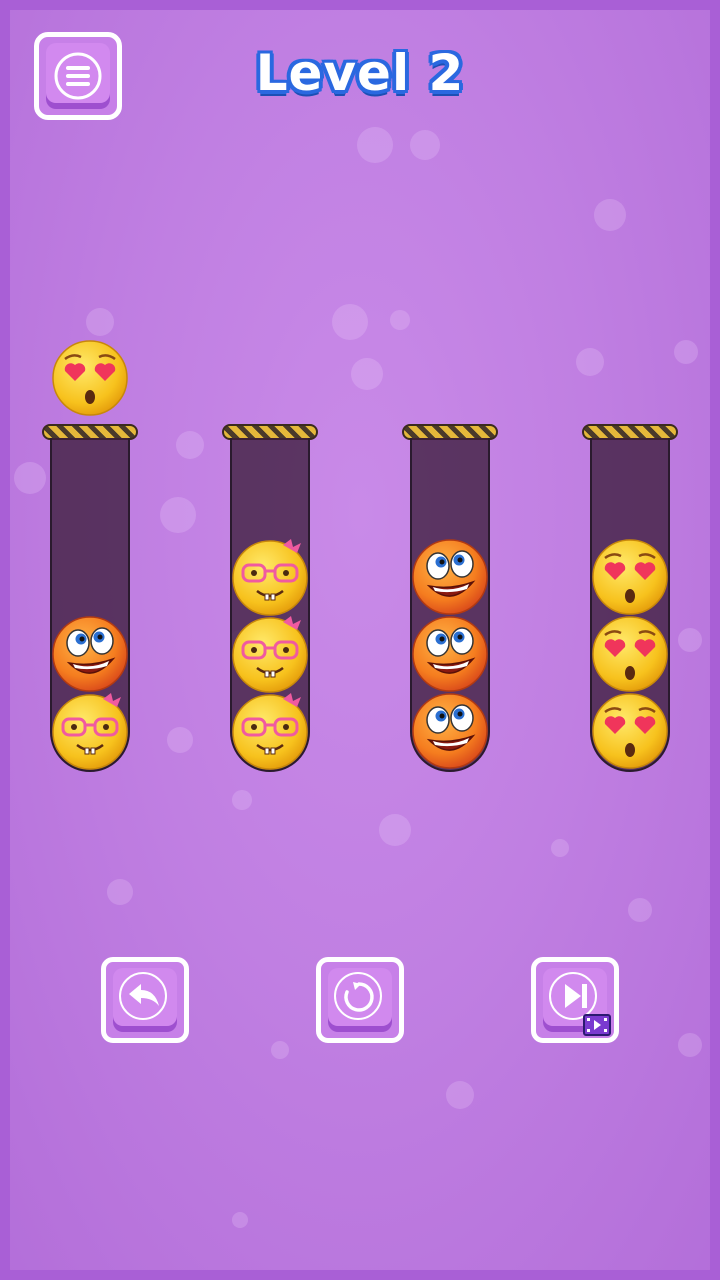 This screenshot has height=1280, width=720. Describe the element at coordinates (576, 996) in the screenshot. I see `skip-icon` at that location.